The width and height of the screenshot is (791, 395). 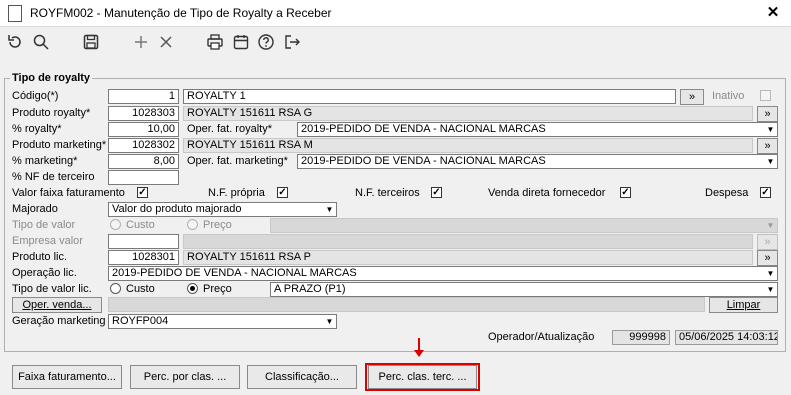 What do you see at coordinates (141, 43) in the screenshot?
I see `add-icon` at bounding box center [141, 43].